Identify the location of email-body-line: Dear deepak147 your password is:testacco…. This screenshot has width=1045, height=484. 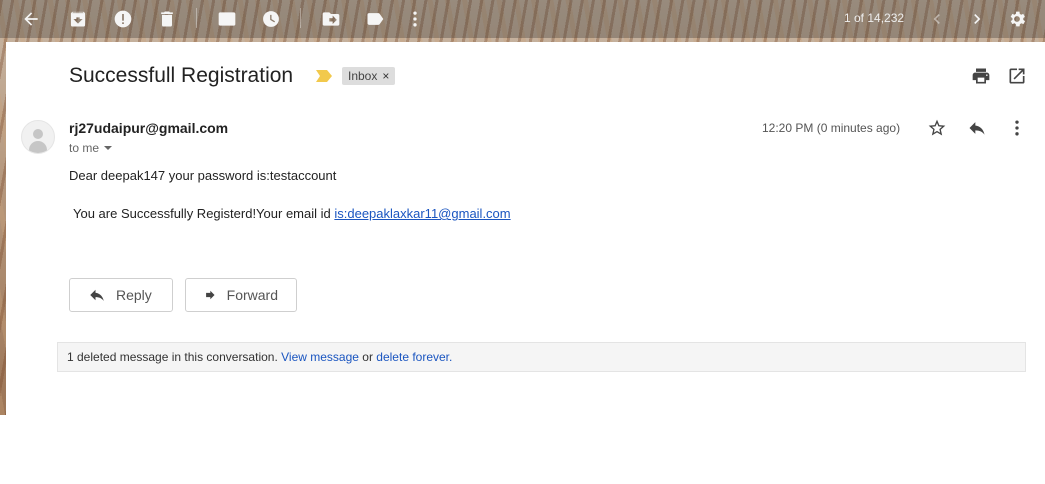
(203, 175).